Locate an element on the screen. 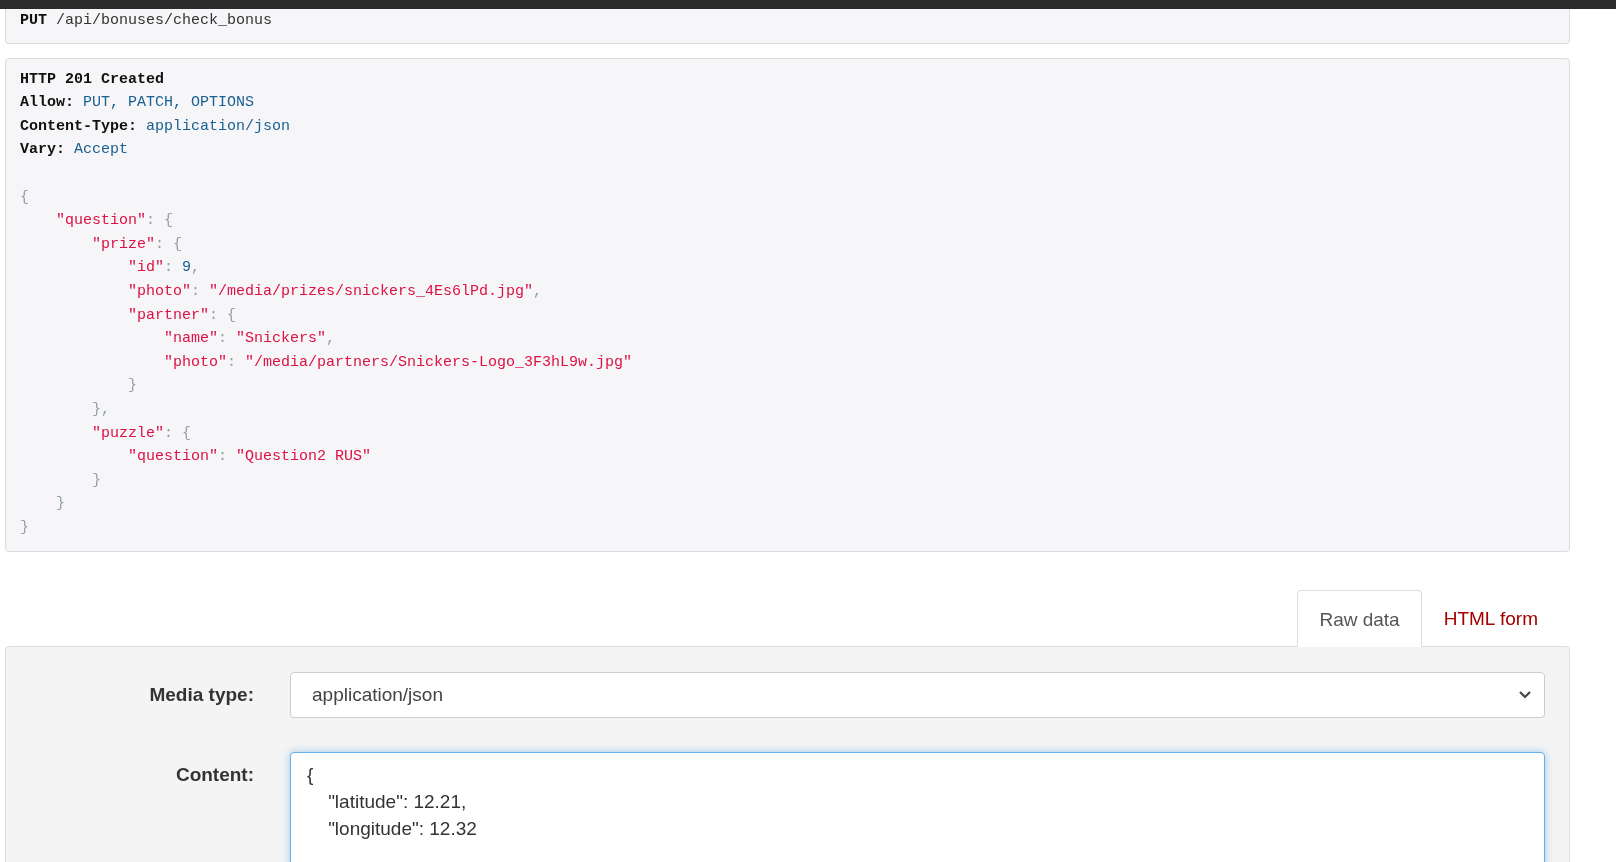 The height and width of the screenshot is (862, 1616). code-line: }, is located at coordinates (101, 409).